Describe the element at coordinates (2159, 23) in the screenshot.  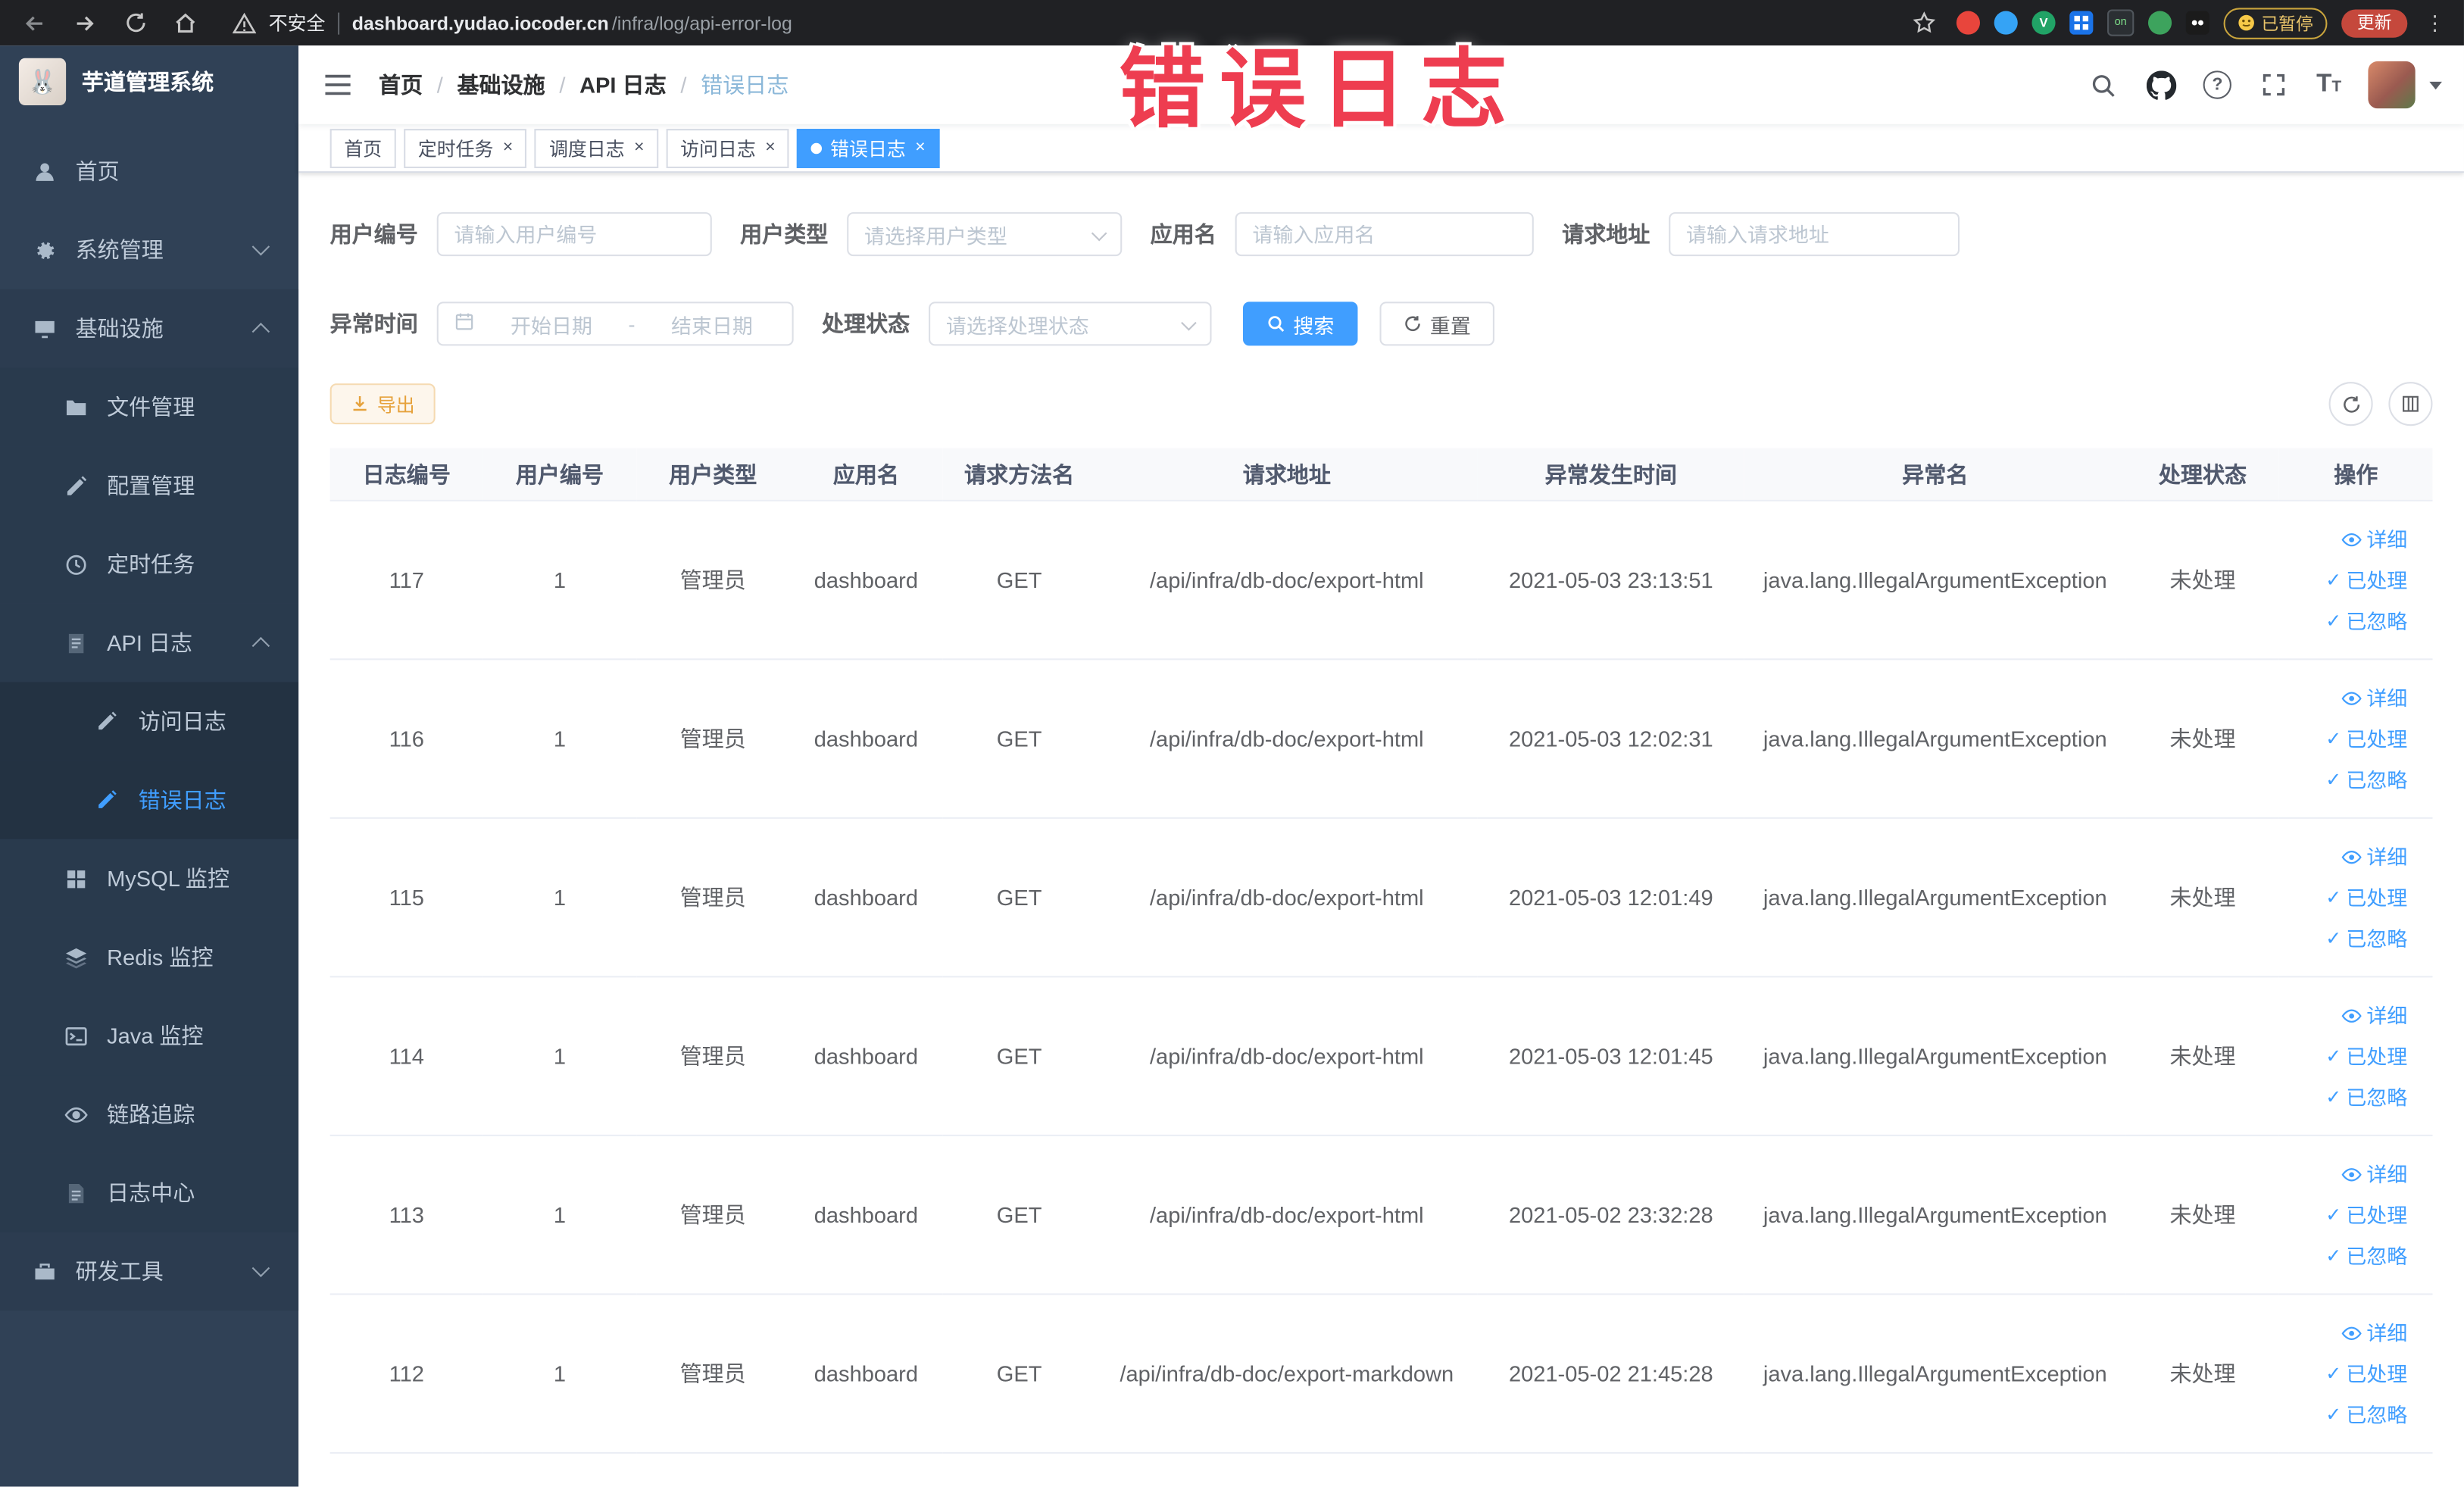
I see `extension-icon-leaf` at that location.